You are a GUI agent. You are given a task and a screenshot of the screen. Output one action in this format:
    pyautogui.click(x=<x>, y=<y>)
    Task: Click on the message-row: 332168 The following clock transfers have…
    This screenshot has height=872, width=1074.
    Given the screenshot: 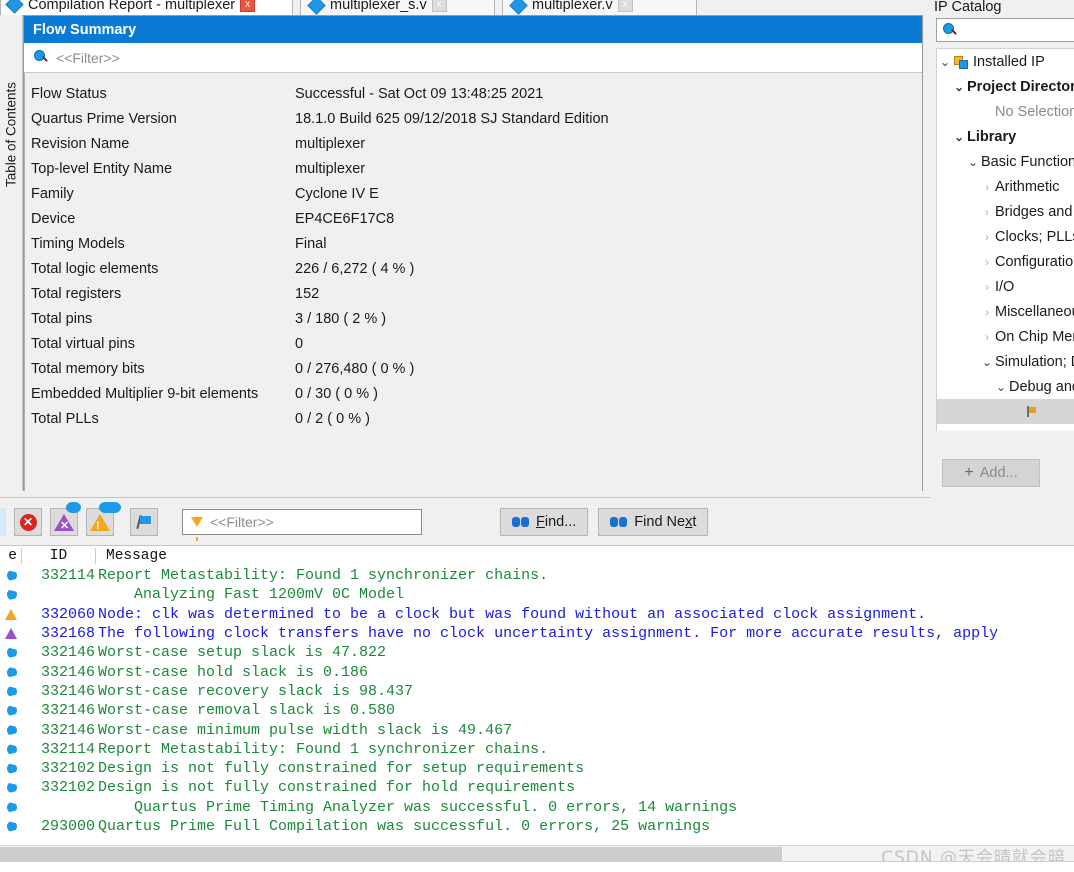 What is the action you would take?
    pyautogui.click(x=537, y=633)
    